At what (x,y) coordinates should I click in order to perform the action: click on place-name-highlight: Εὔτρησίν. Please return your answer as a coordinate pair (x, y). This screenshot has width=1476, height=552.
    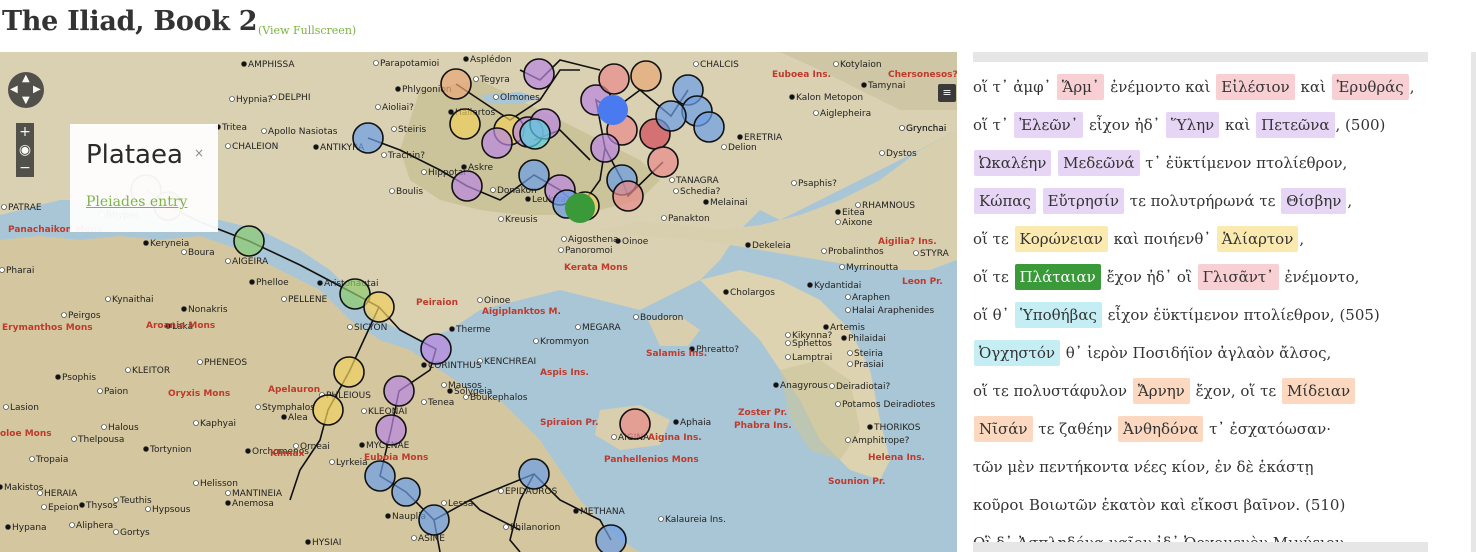
    Looking at the image, I should click on (1083, 201).